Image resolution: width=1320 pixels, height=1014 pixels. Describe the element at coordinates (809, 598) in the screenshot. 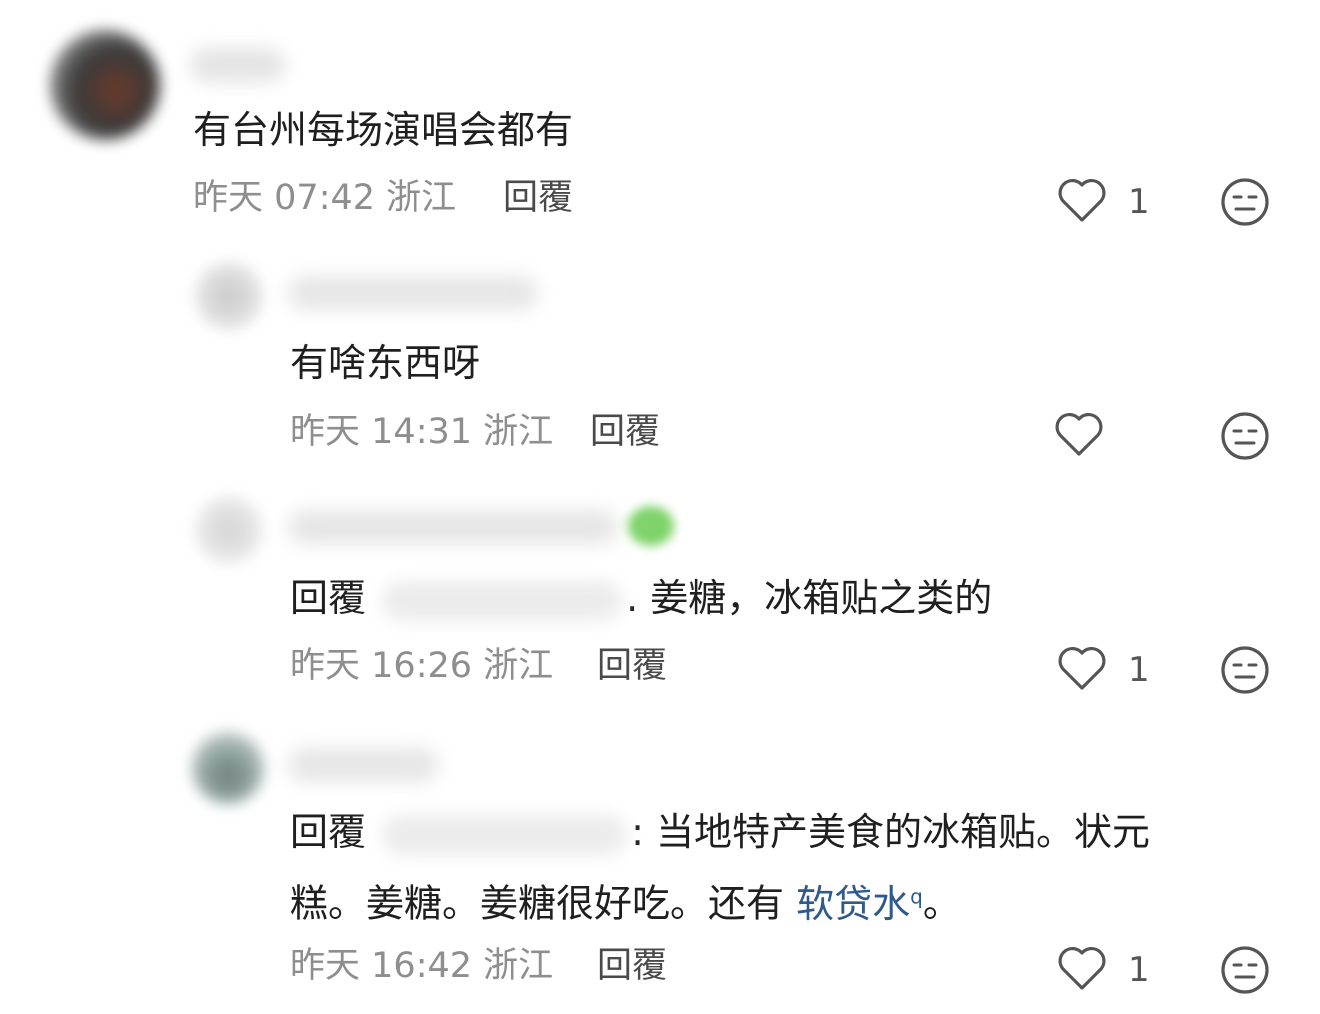

I see `comment-body: . 姜糖，冰箱贴之类的` at that location.